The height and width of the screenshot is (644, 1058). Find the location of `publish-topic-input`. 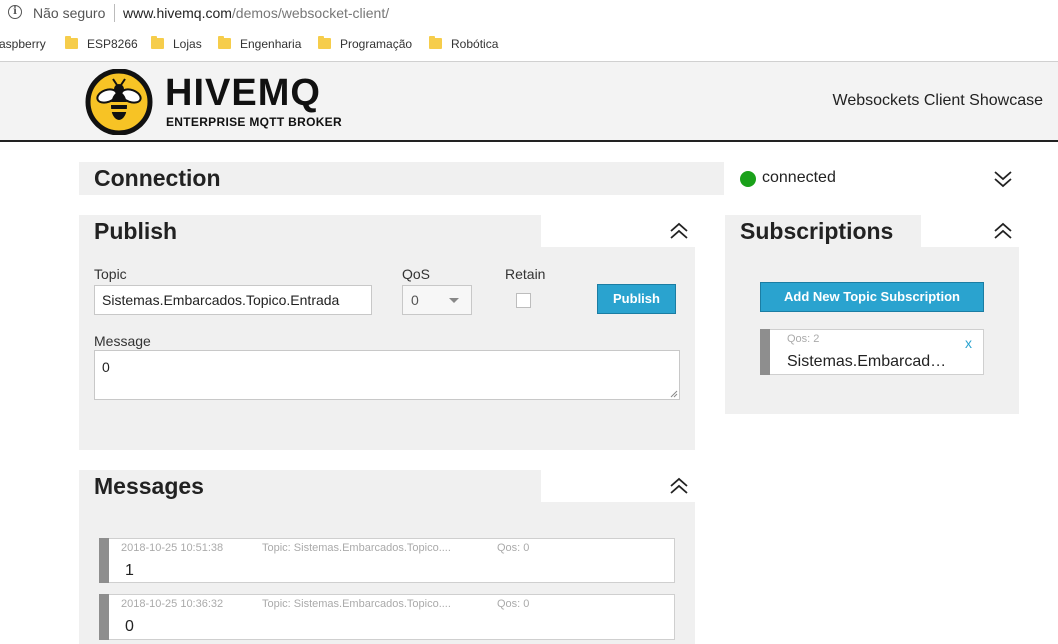

publish-topic-input is located at coordinates (233, 300).